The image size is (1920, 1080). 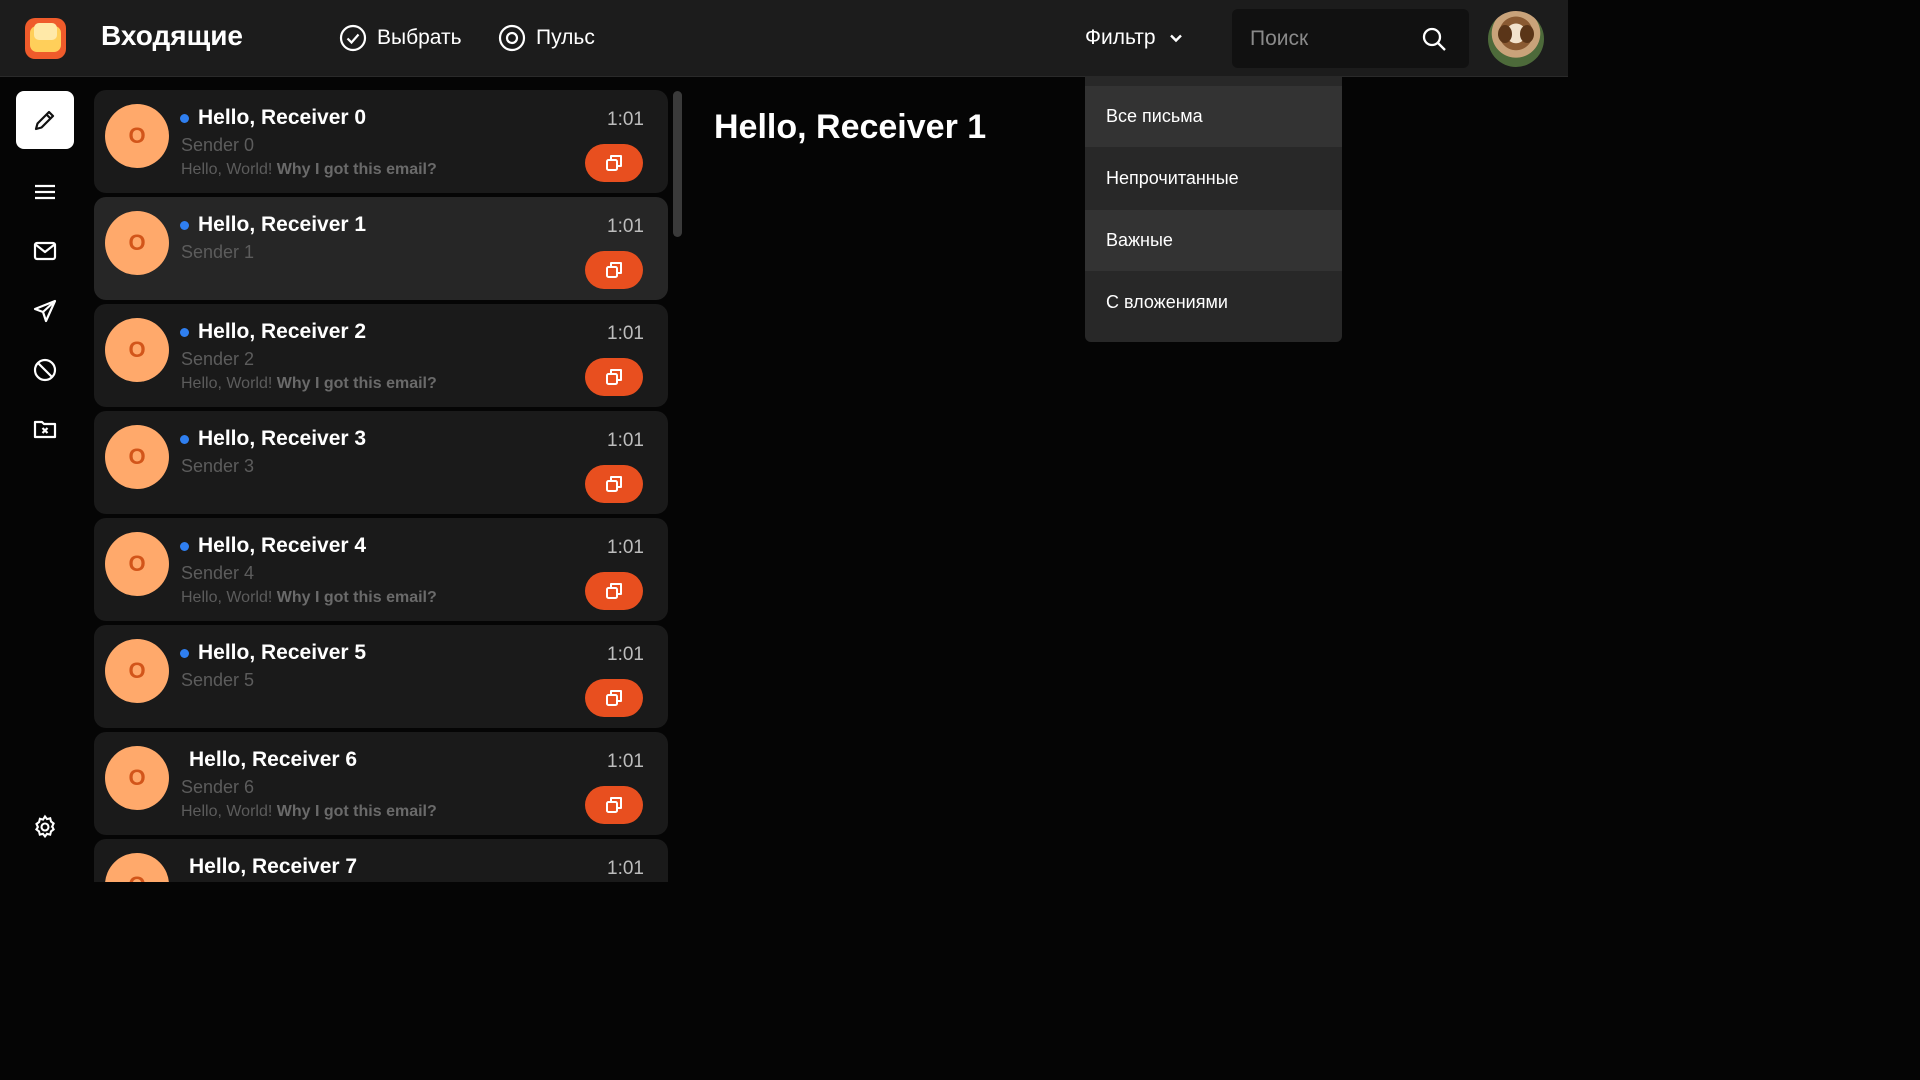 What do you see at coordinates (218, 145) in the screenshot?
I see `mail-sender: Sender 0` at bounding box center [218, 145].